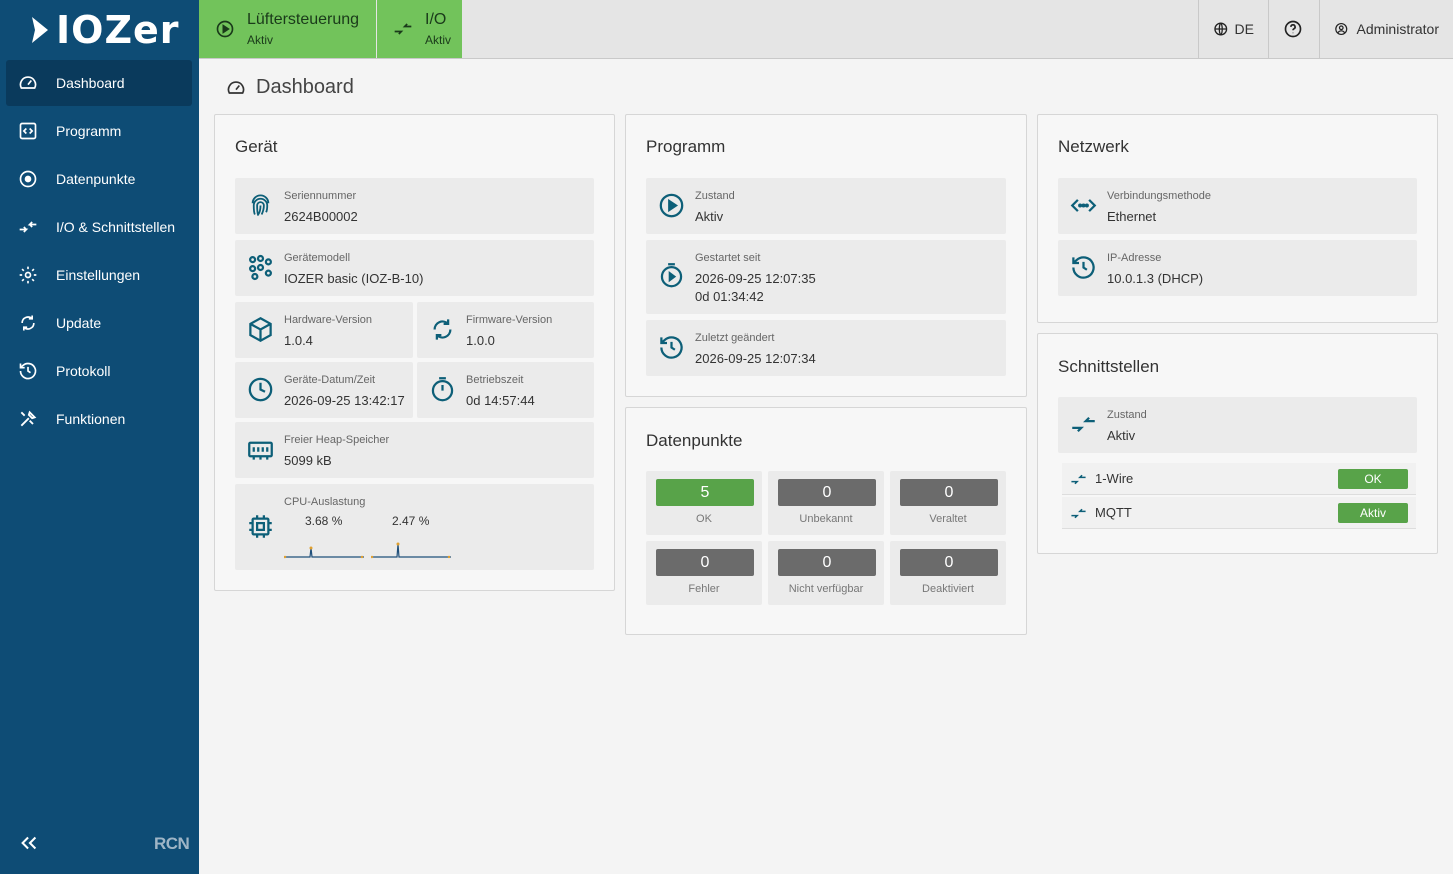 This screenshot has height=874, width=1453. I want to click on datetime-box: Geräte-Datum/Zeit 2026-09-25 13:42:17, so click(324, 390).